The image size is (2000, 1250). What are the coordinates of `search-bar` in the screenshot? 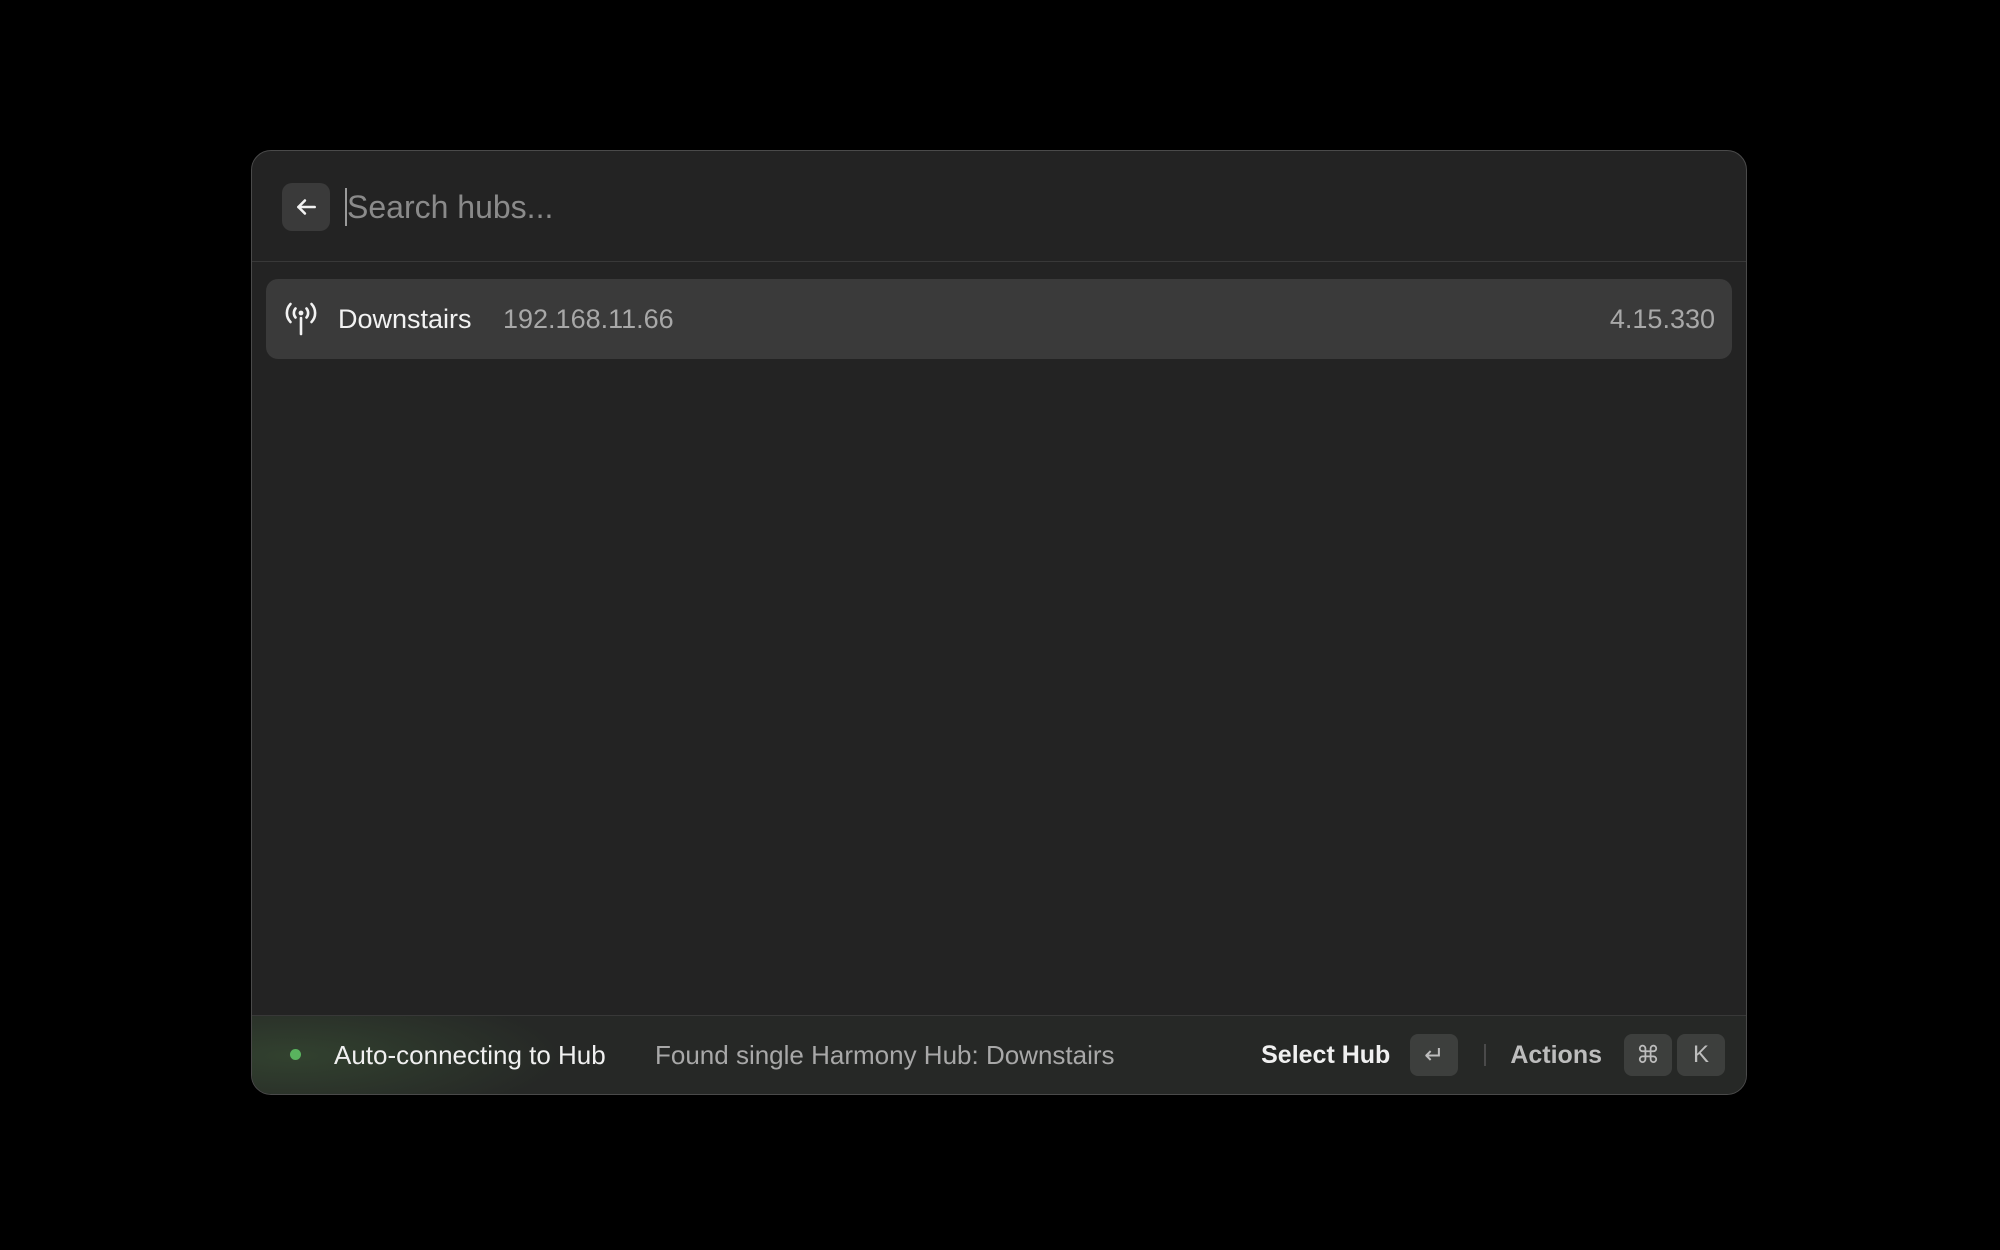 It's located at (999, 206).